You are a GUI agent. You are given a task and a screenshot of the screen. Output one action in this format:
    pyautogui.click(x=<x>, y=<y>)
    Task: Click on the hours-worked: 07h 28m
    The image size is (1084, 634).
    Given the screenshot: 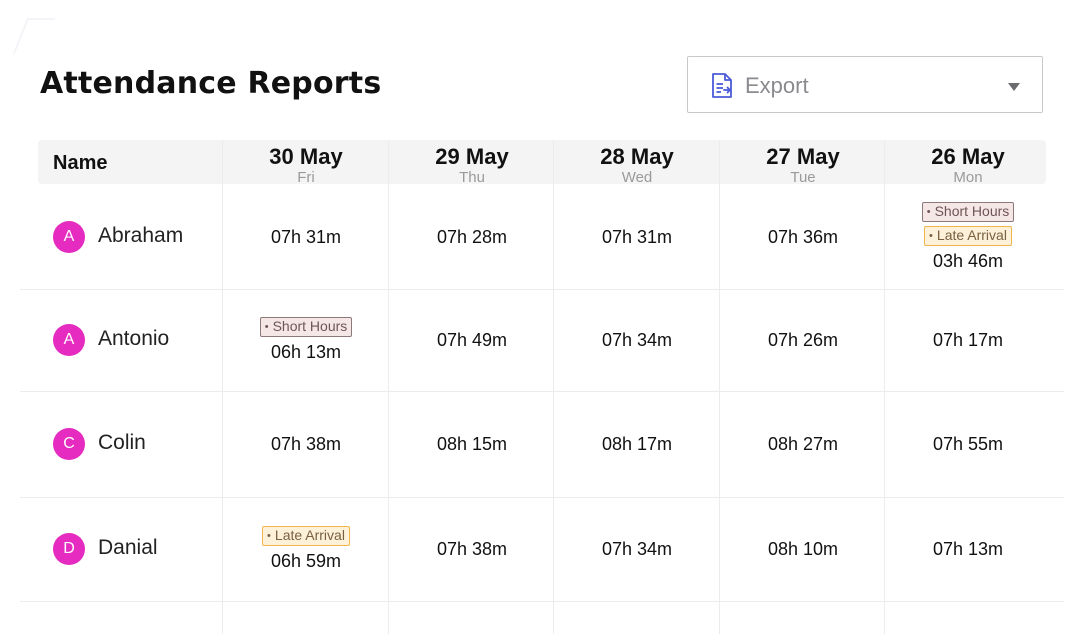 What is the action you would take?
    pyautogui.click(x=472, y=237)
    